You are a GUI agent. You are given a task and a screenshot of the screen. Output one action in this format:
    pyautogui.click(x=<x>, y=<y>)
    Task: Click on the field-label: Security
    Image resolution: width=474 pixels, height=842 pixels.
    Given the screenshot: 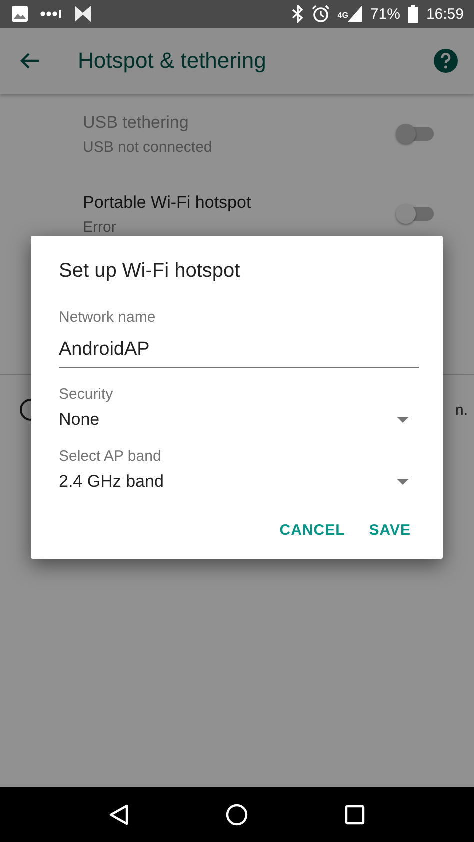 What is the action you would take?
    pyautogui.click(x=86, y=394)
    